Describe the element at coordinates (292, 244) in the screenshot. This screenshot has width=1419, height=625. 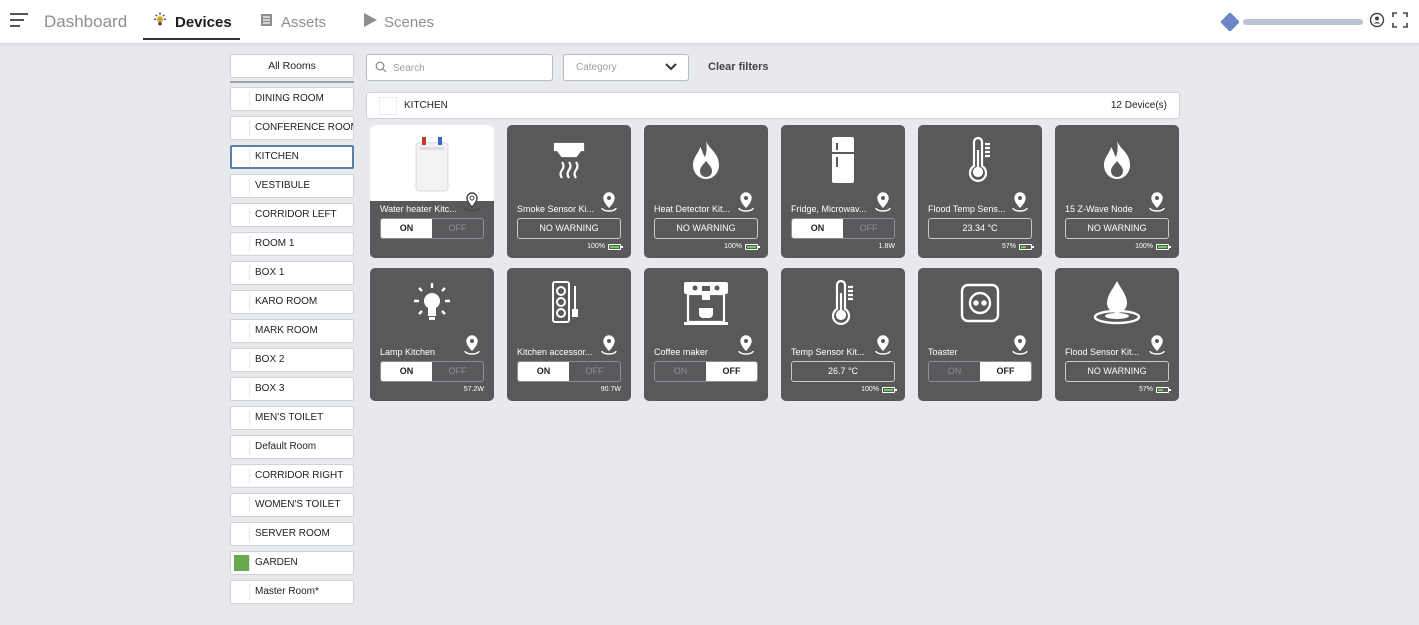
I see `room-item: ROOM 1` at that location.